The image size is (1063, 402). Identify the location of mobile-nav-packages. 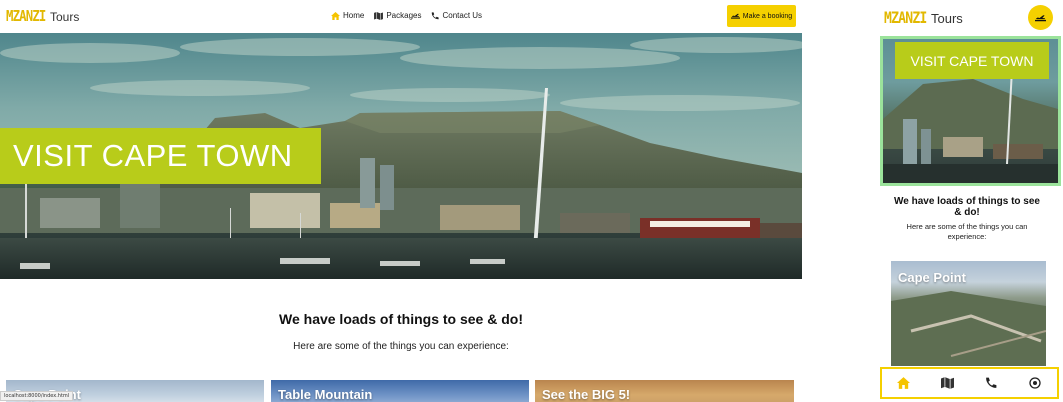
(948, 383).